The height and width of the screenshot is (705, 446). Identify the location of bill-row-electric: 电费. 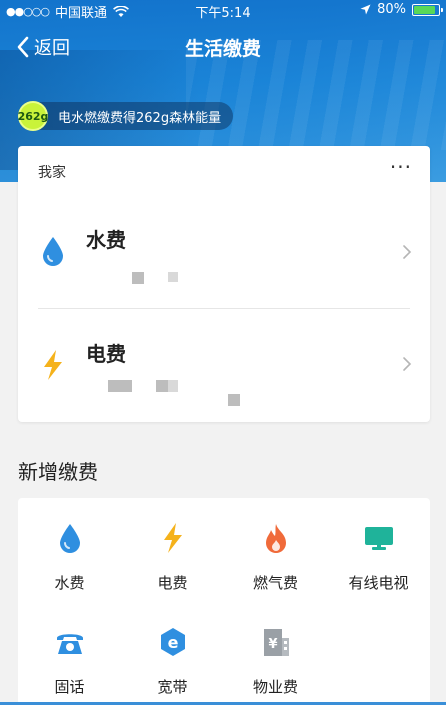
(224, 367).